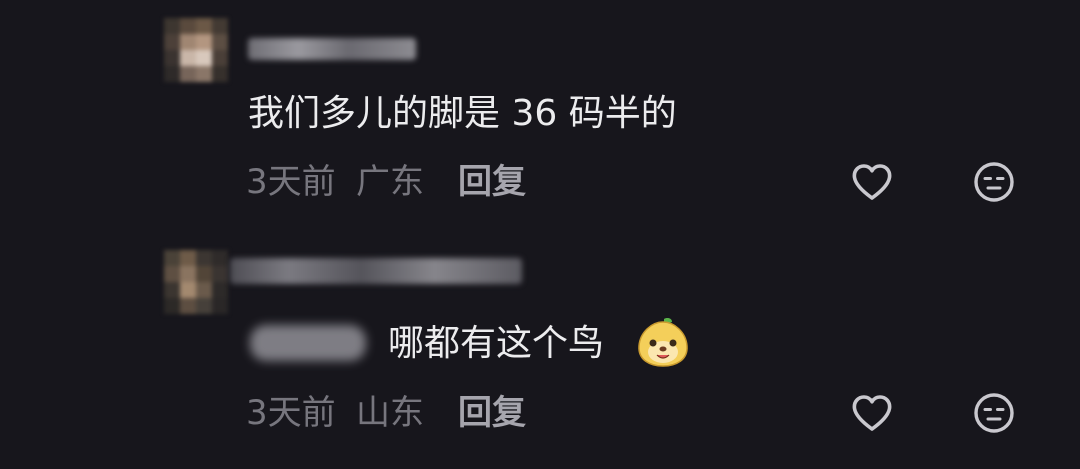  Describe the element at coordinates (462, 113) in the screenshot. I see `comment-text: 我们多儿的脚是 36 码半的` at that location.